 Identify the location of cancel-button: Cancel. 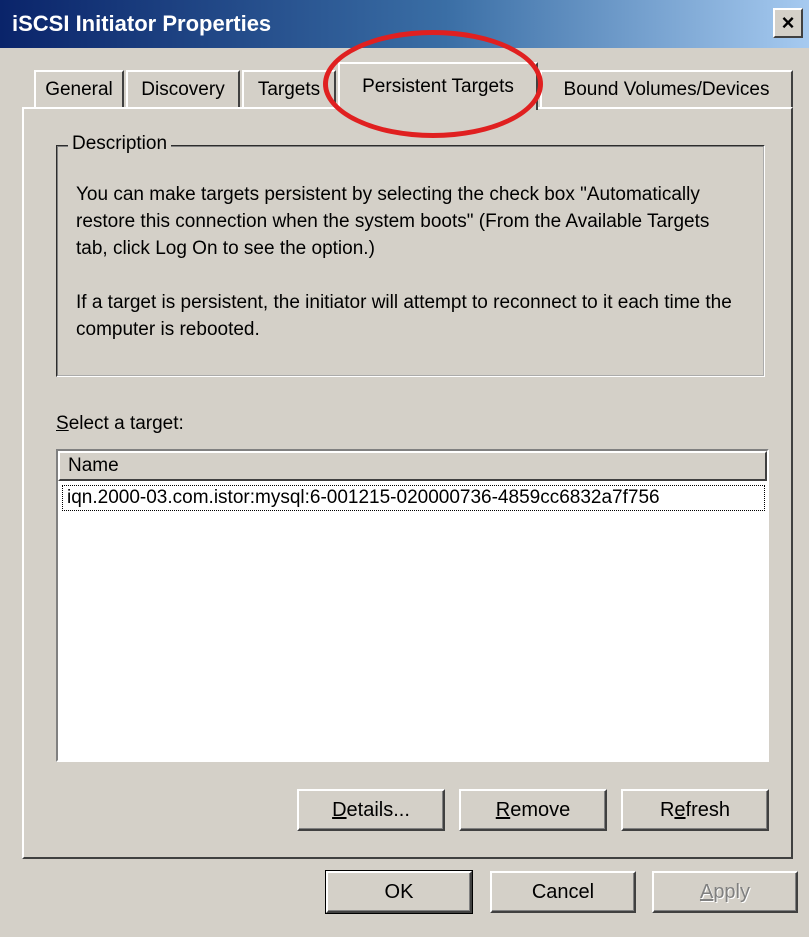
(563, 892).